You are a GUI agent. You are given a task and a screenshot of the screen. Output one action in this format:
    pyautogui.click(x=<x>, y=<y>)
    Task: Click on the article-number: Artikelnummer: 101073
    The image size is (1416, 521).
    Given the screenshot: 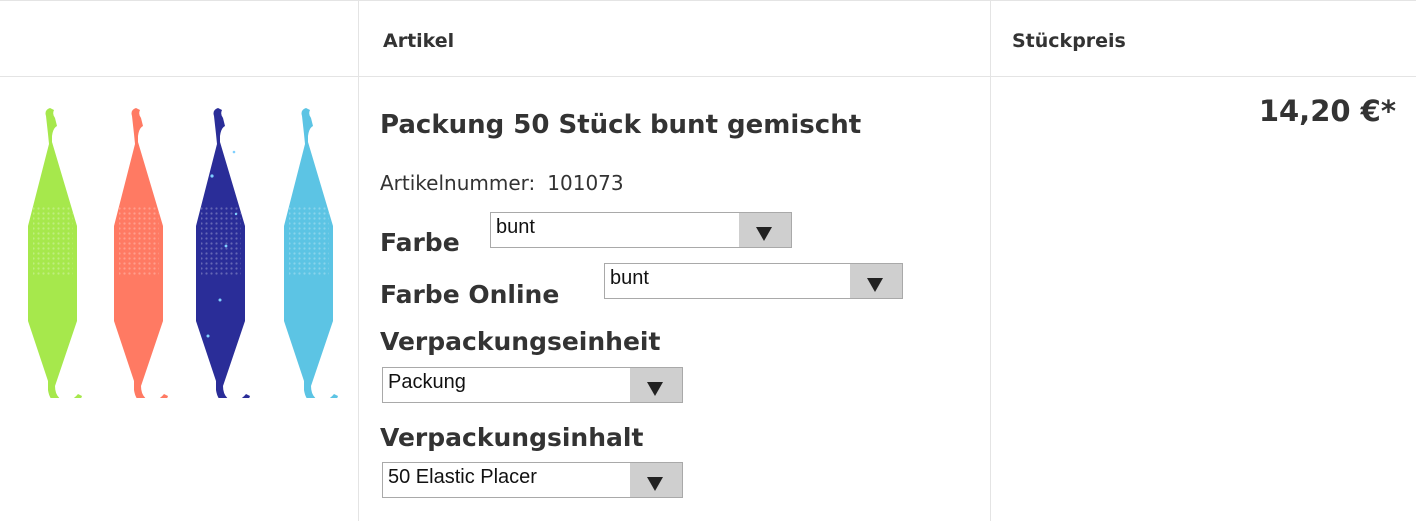 What is the action you would take?
    pyautogui.click(x=502, y=183)
    